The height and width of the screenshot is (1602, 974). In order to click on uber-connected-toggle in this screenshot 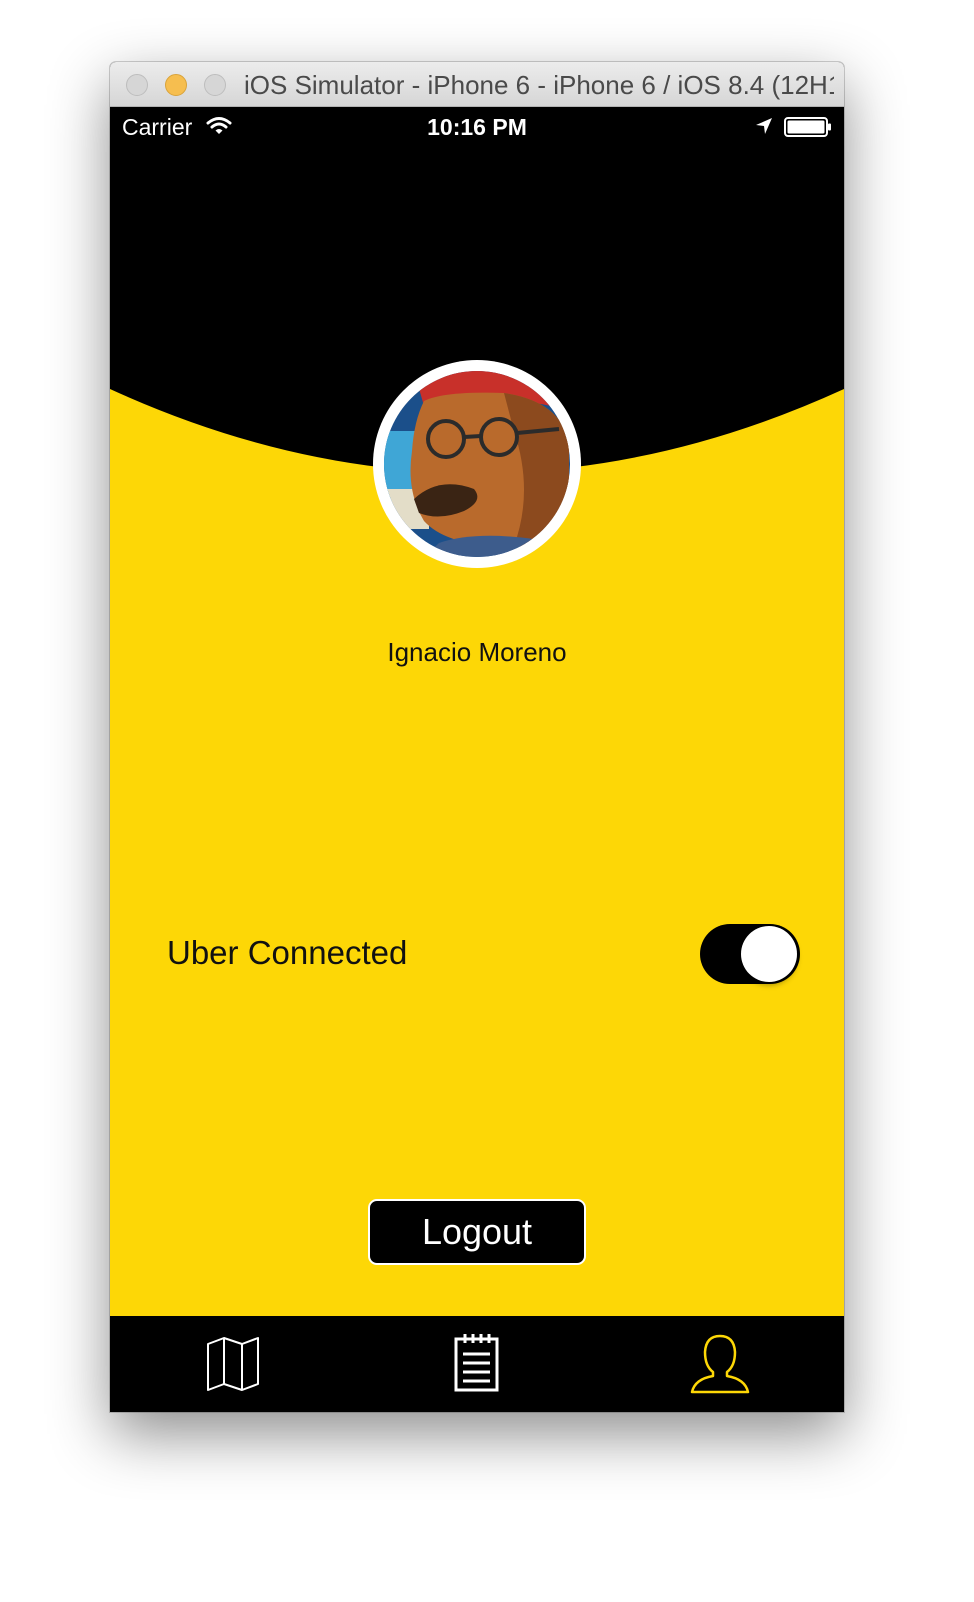, I will do `click(750, 954)`.